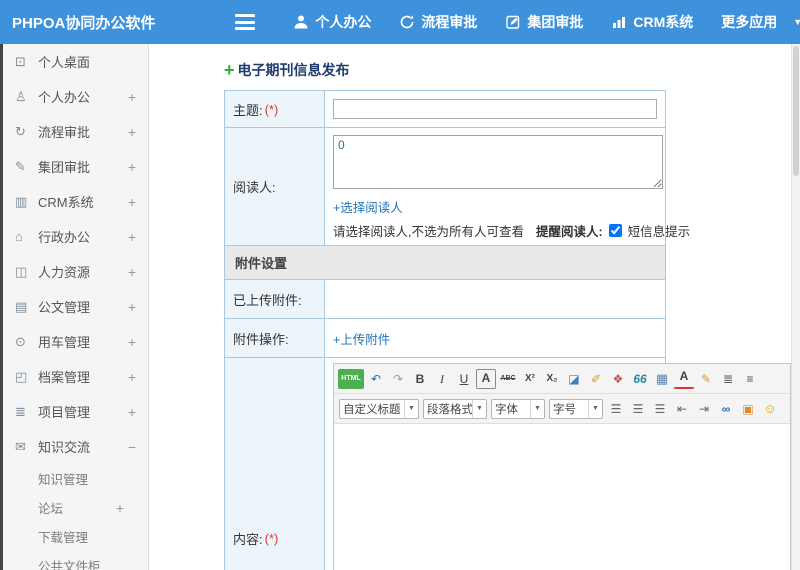 The width and height of the screenshot is (800, 570). What do you see at coordinates (640, 379) in the screenshot?
I see `blockquote-button: 66` at bounding box center [640, 379].